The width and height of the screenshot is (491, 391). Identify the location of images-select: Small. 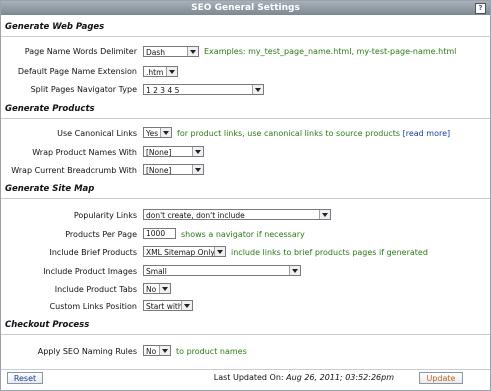
(222, 270).